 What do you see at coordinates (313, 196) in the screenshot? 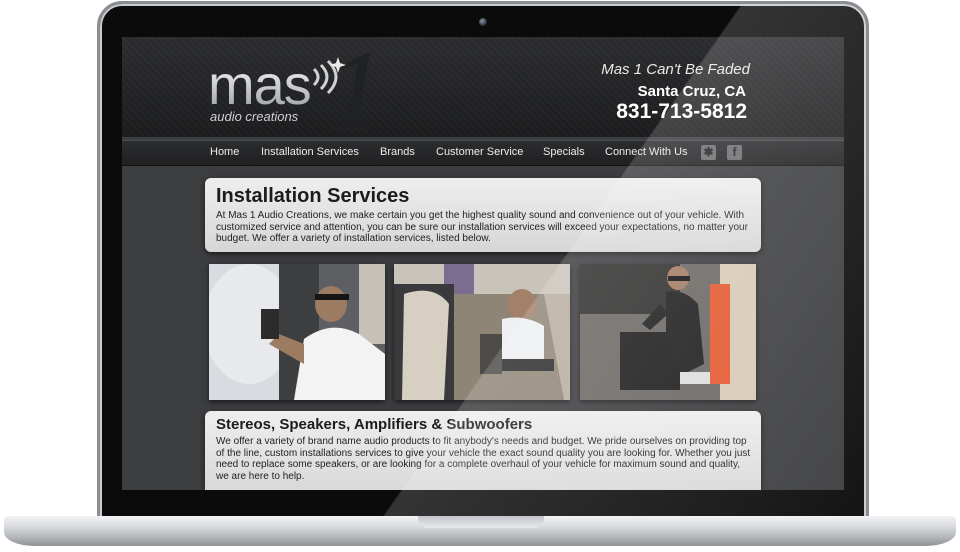
I see `page-title: Installation Services` at bounding box center [313, 196].